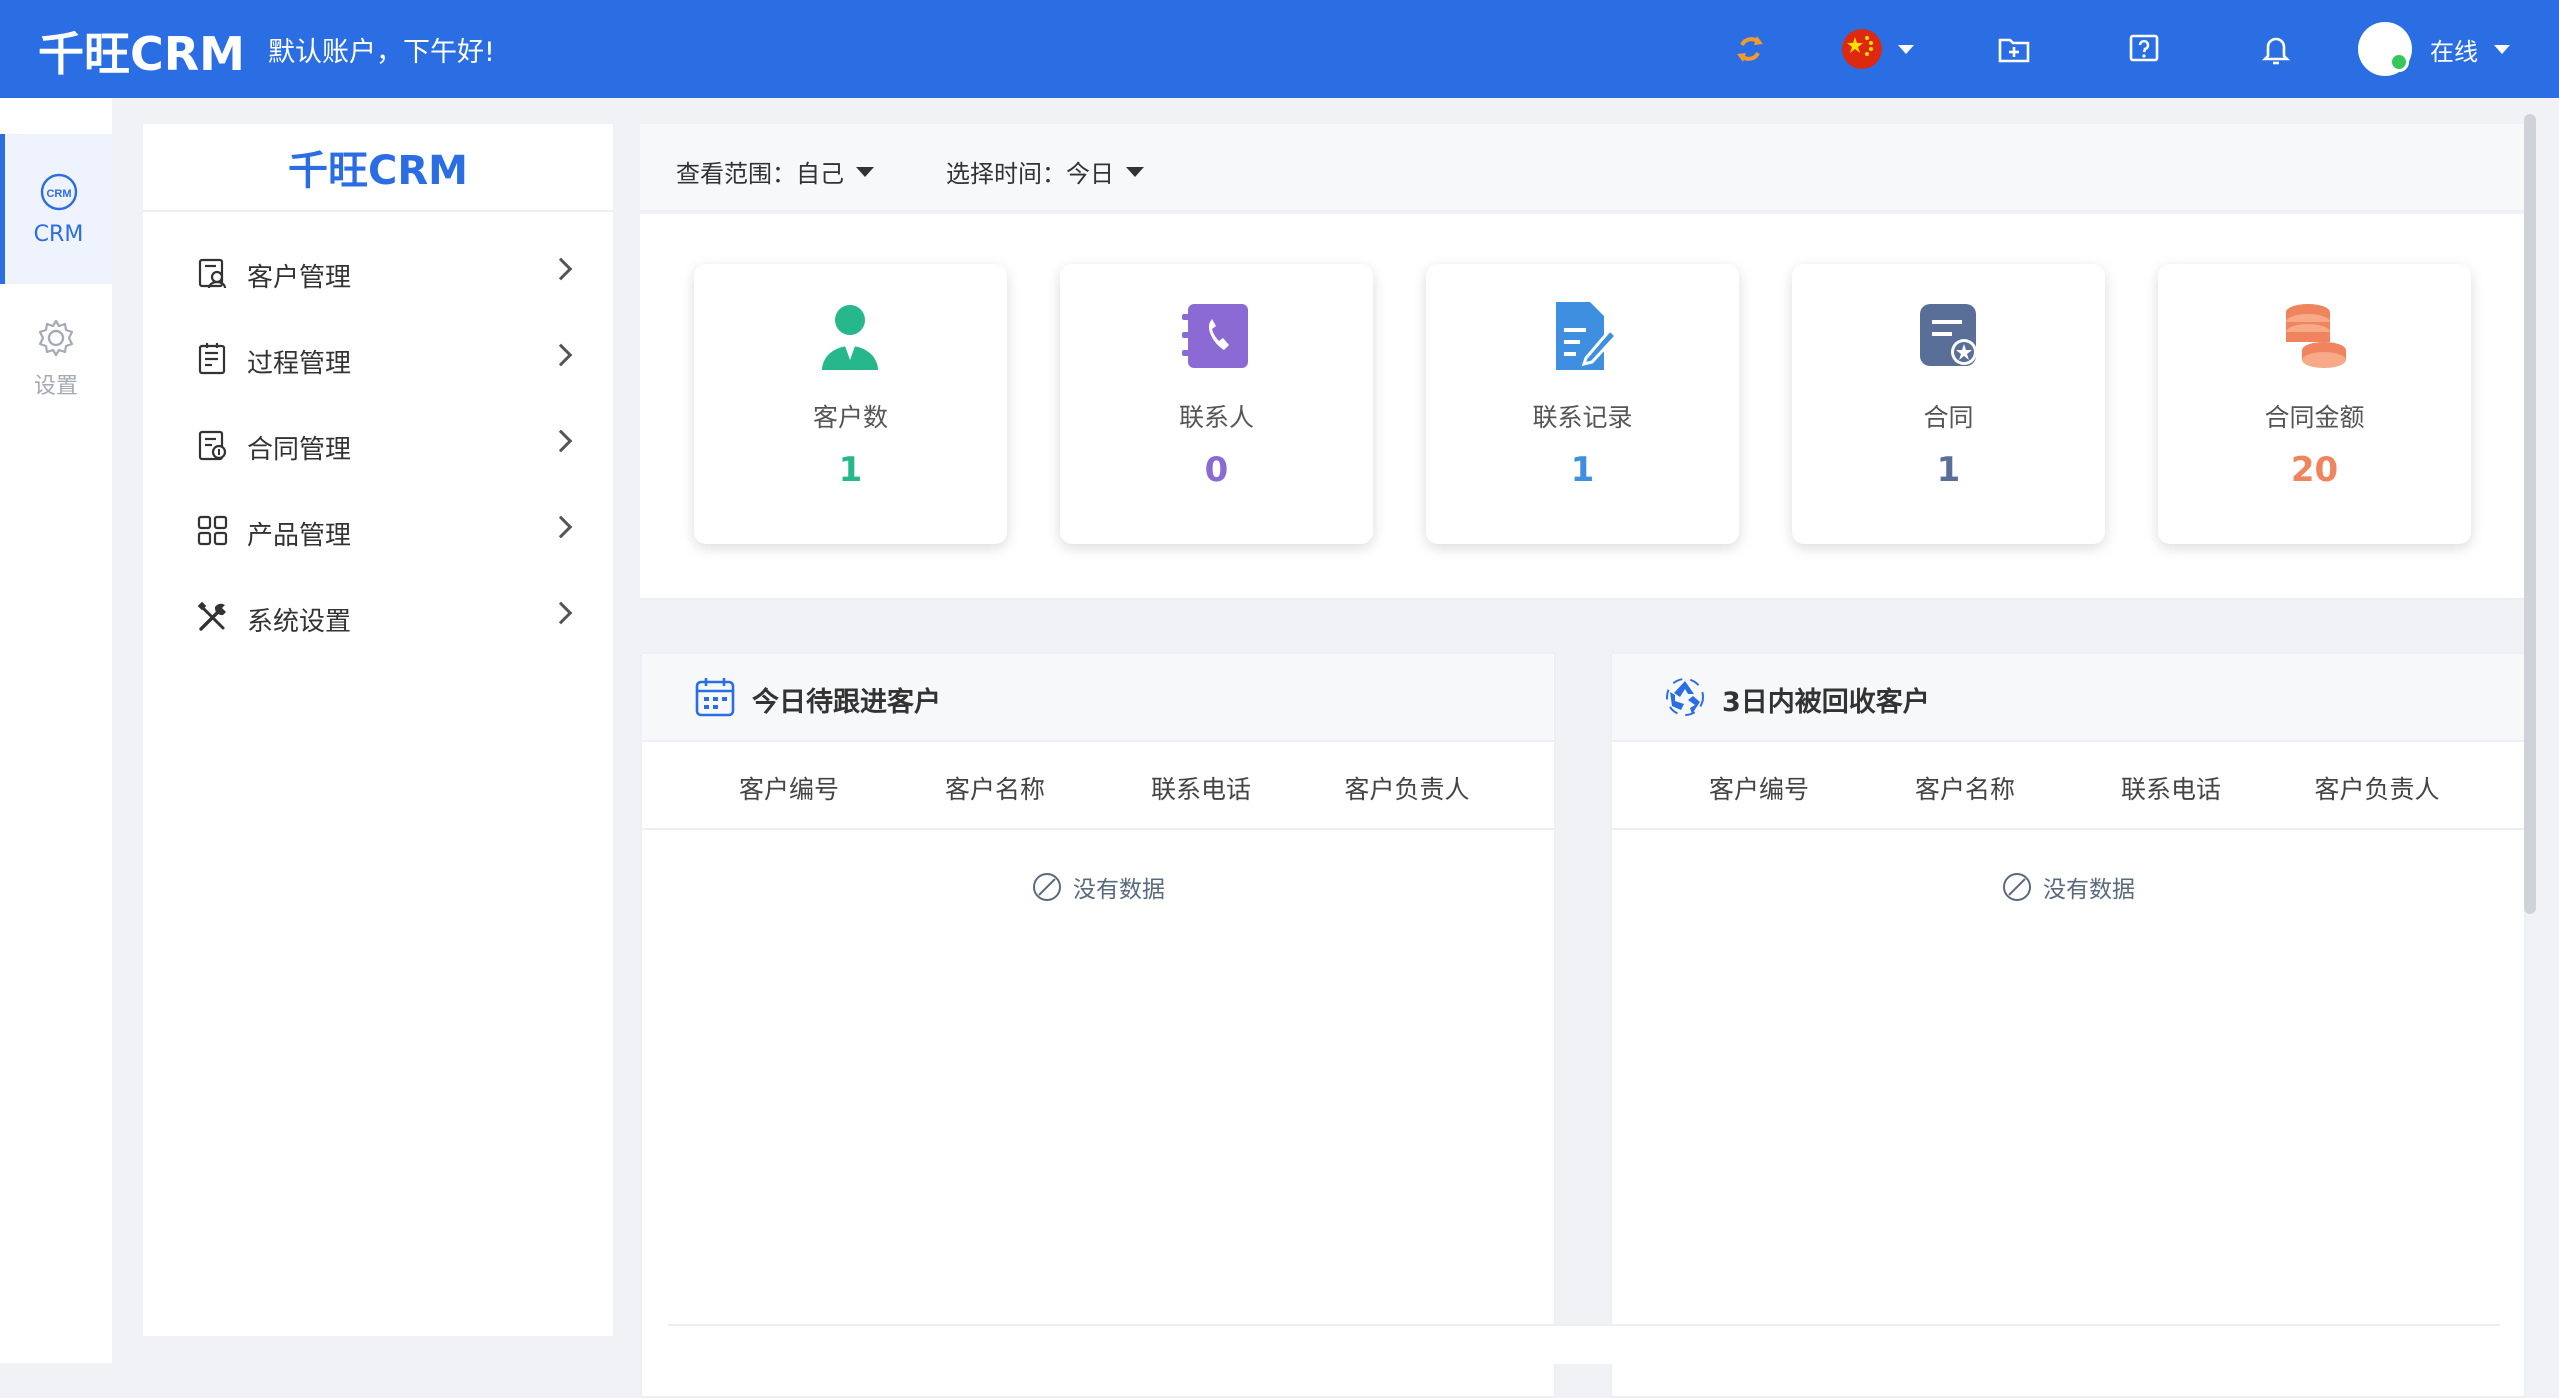 This screenshot has width=2559, height=1398. I want to click on menu-brand: 千旺CRM, so click(378, 168).